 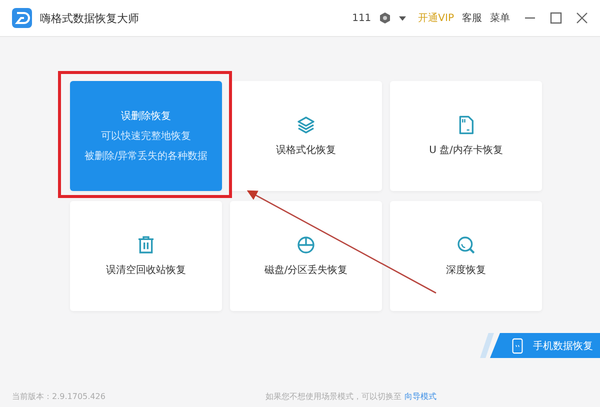 I want to click on card-title: 误清空回收站恢复, so click(x=146, y=270).